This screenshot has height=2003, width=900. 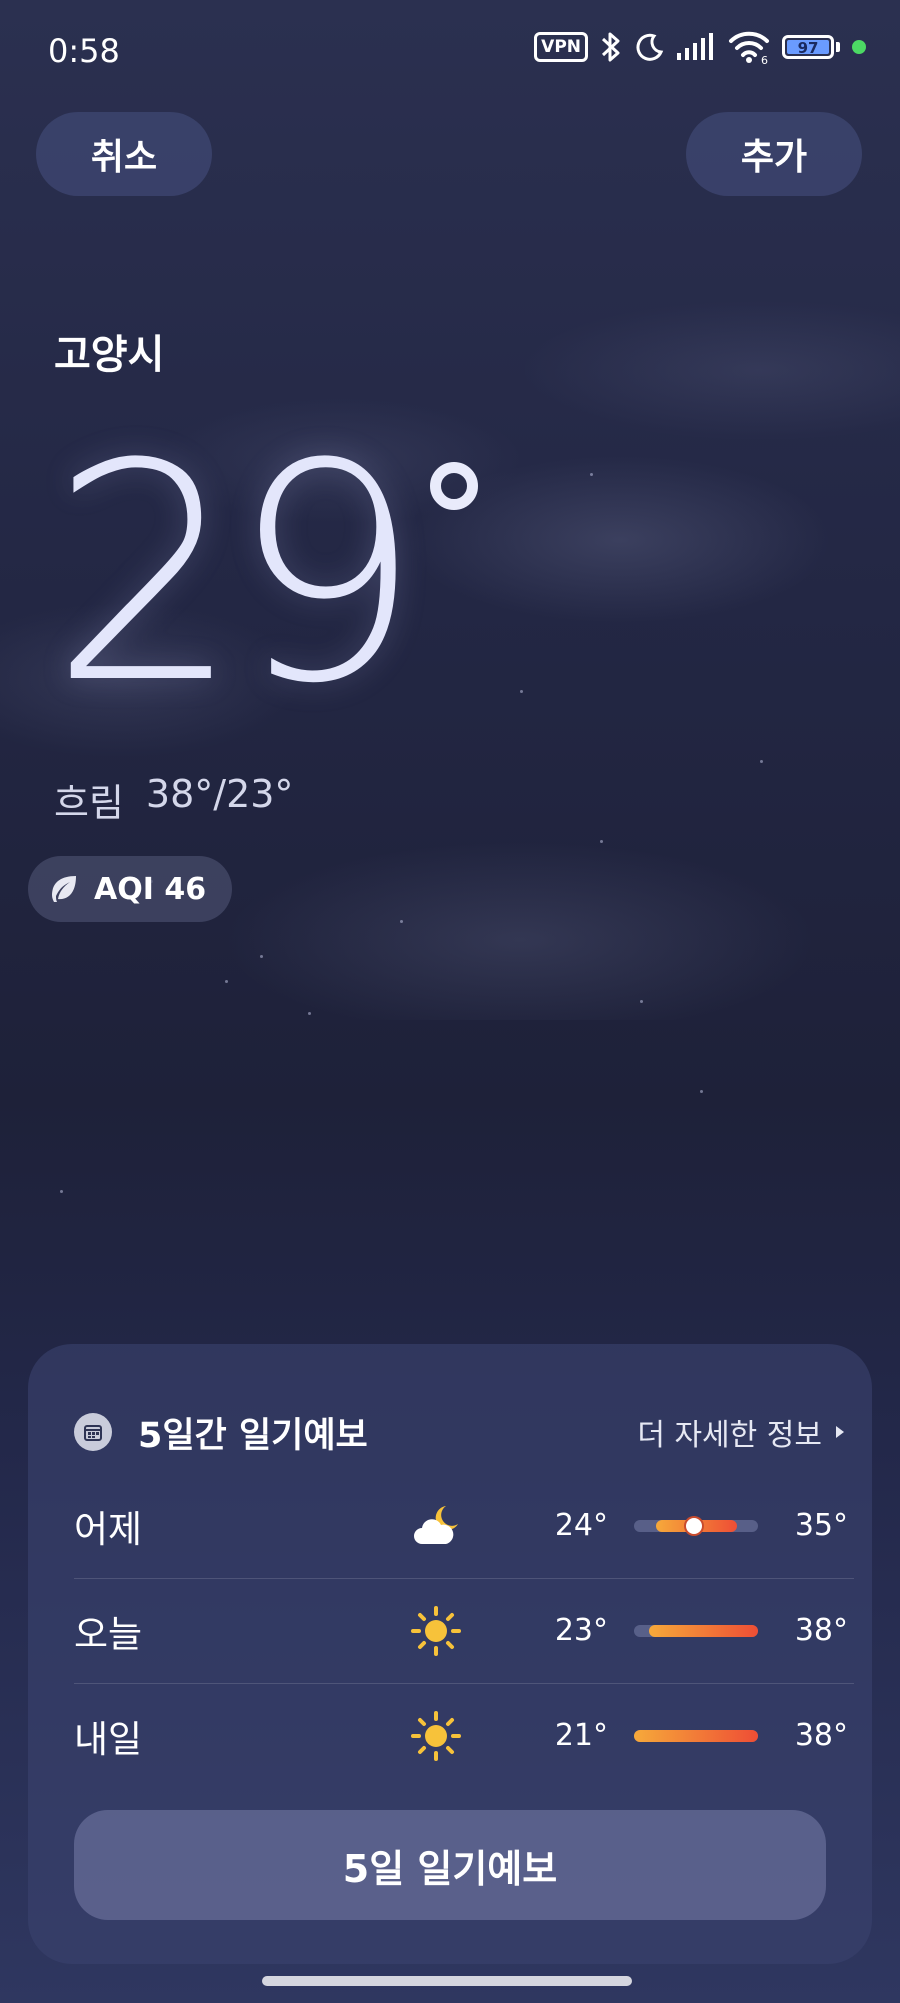 What do you see at coordinates (93, 1432) in the screenshot?
I see `calendar-icon` at bounding box center [93, 1432].